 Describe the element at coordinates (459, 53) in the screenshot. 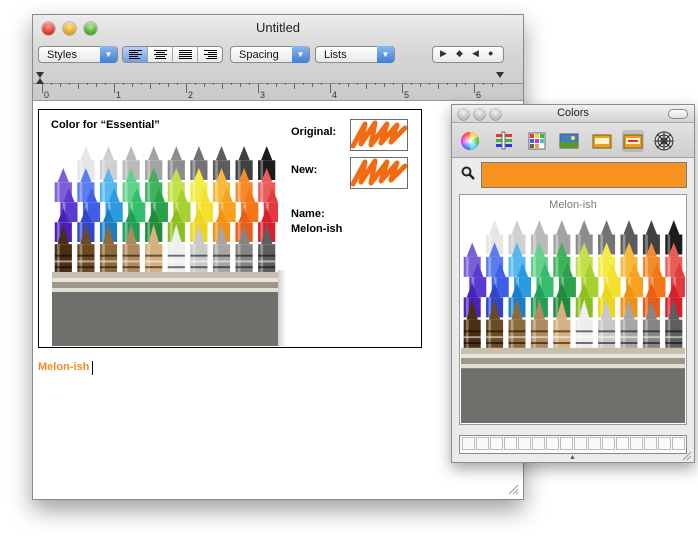

I see `center-tab-icon: ◆` at that location.